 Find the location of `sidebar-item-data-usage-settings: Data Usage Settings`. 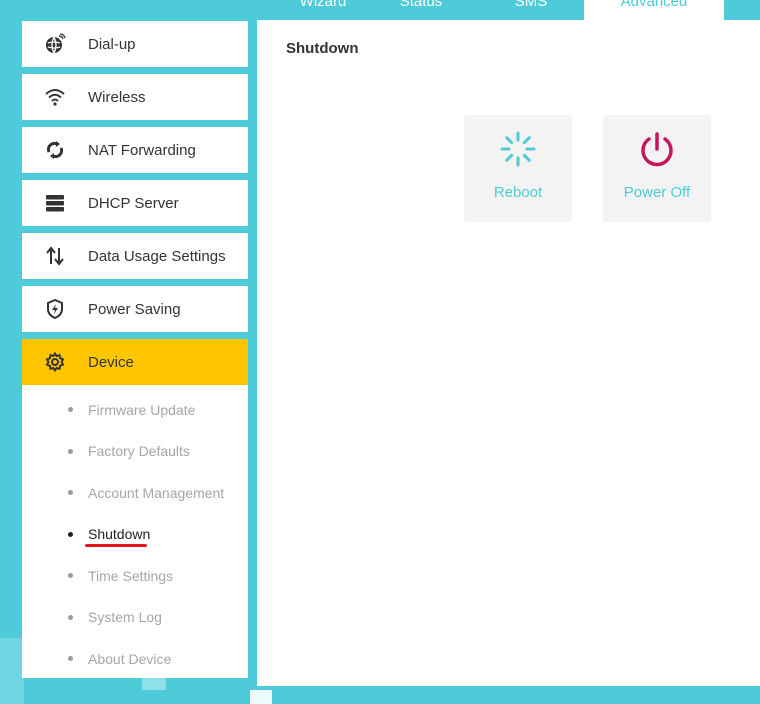

sidebar-item-data-usage-settings: Data Usage Settings is located at coordinates (135, 256).